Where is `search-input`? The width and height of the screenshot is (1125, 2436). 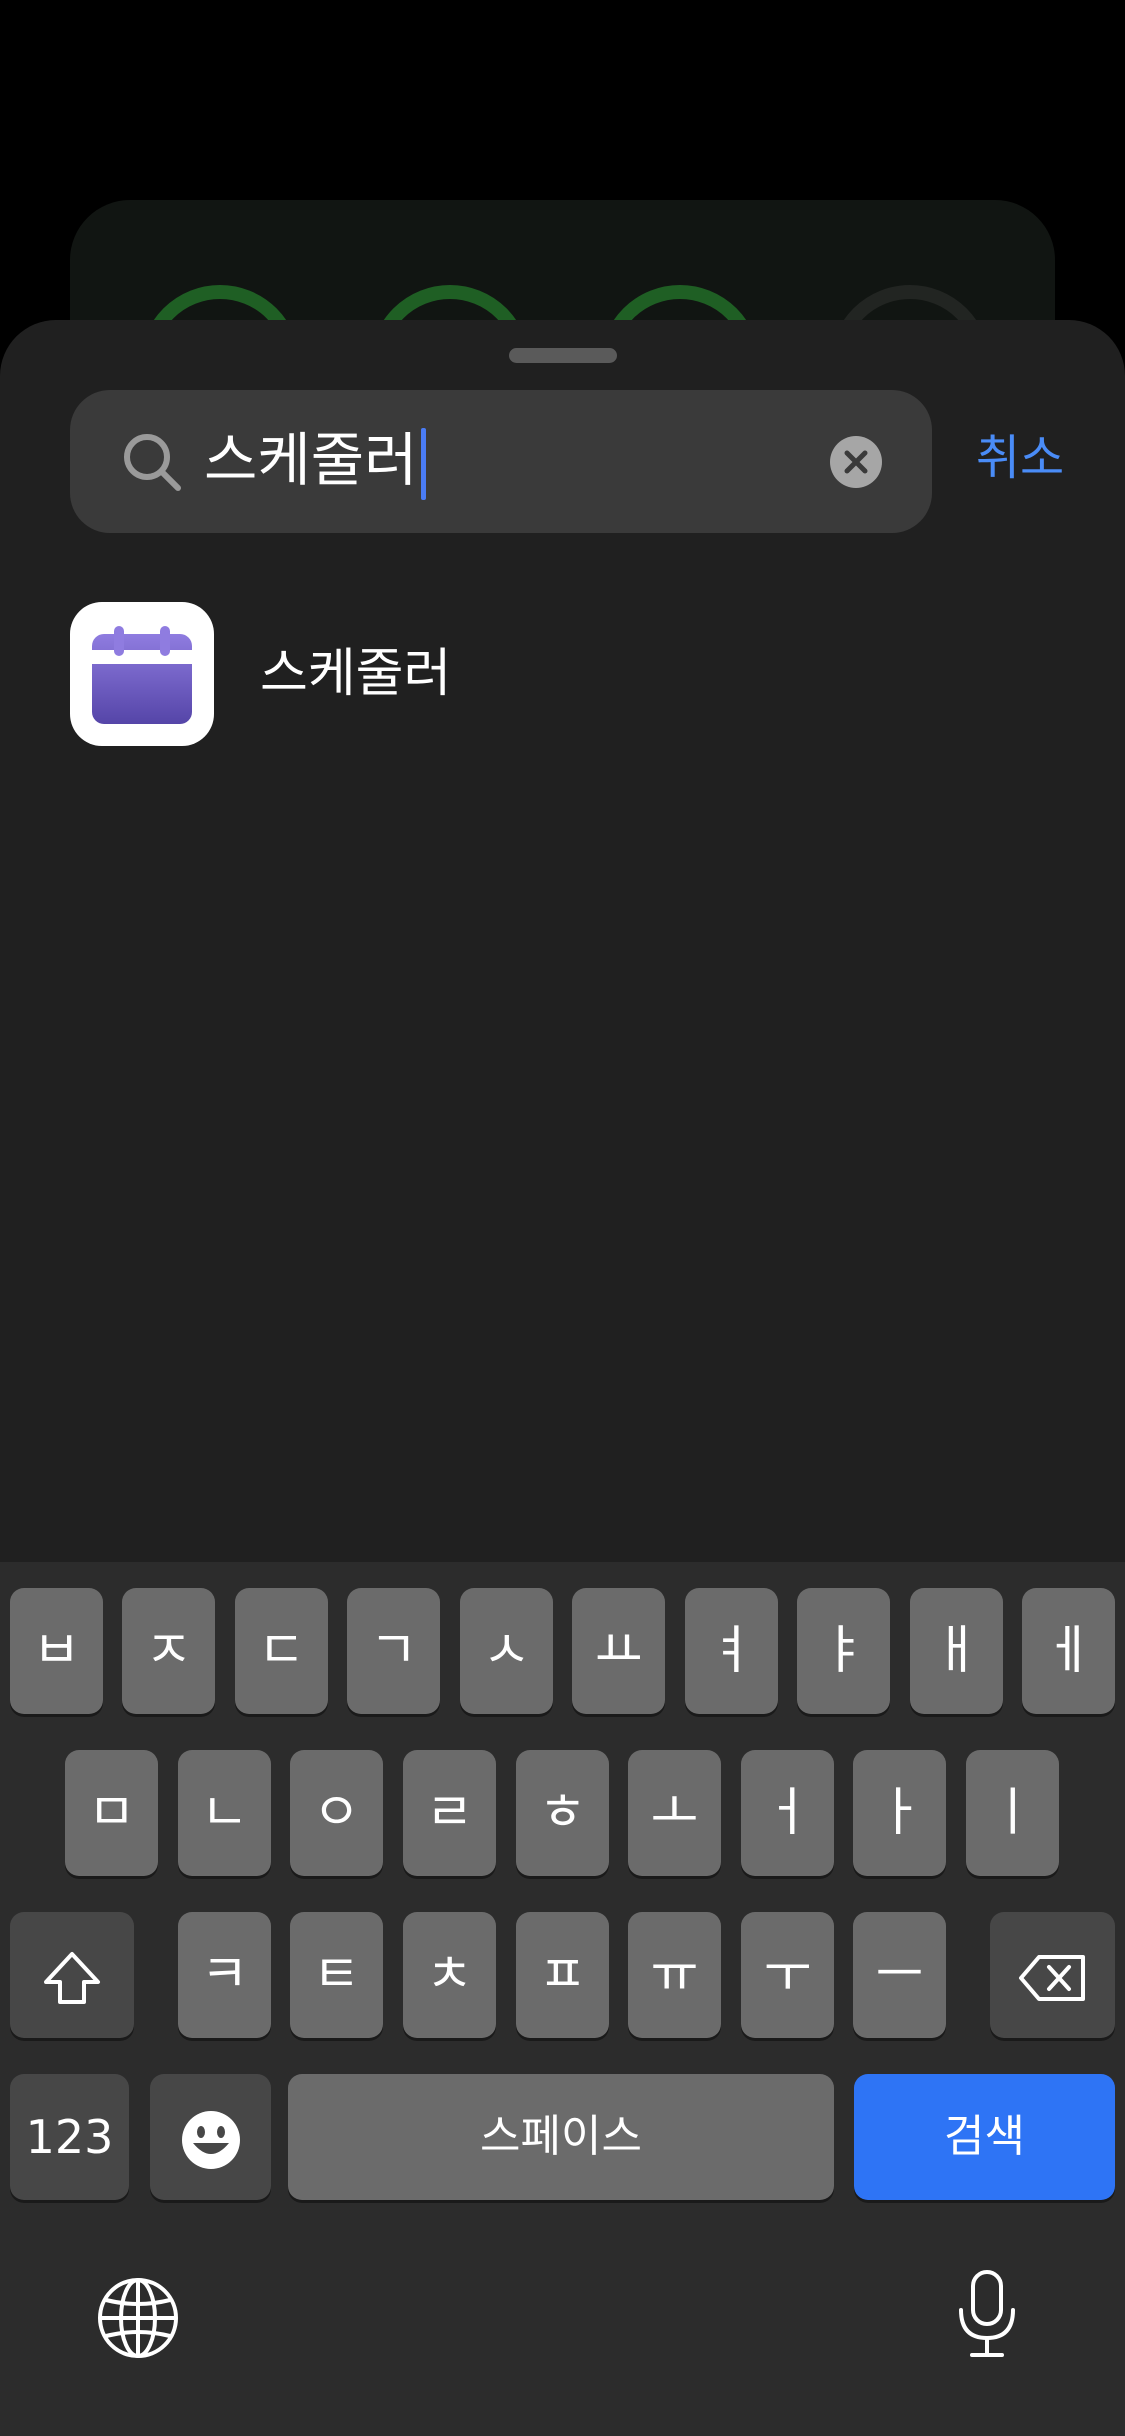
search-input is located at coordinates (501, 461).